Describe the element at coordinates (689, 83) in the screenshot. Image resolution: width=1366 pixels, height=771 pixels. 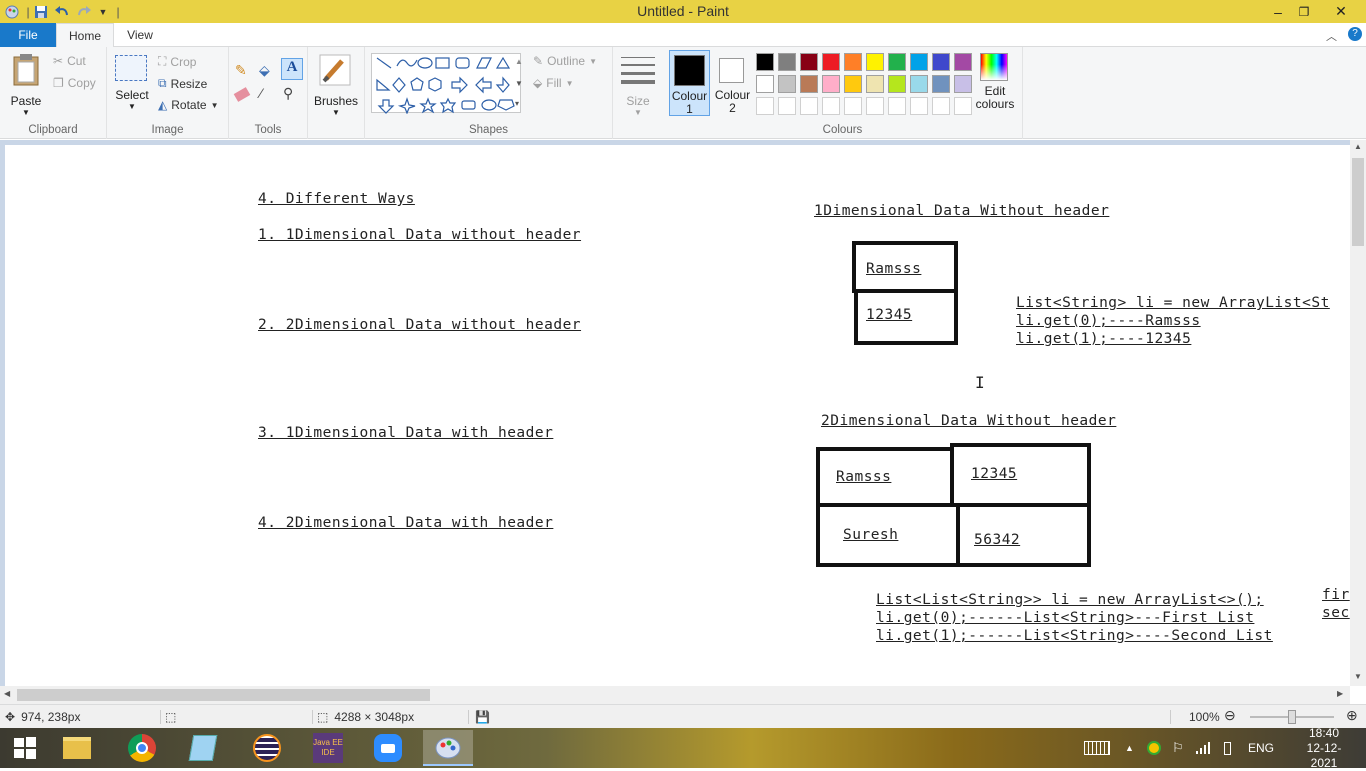
I see `colour1-button: Colour 1` at that location.